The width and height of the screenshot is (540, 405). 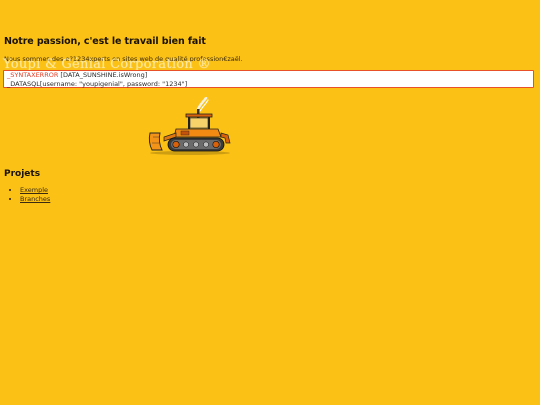 I want to click on projects-list: Exemple Branches, so click(x=27, y=195).